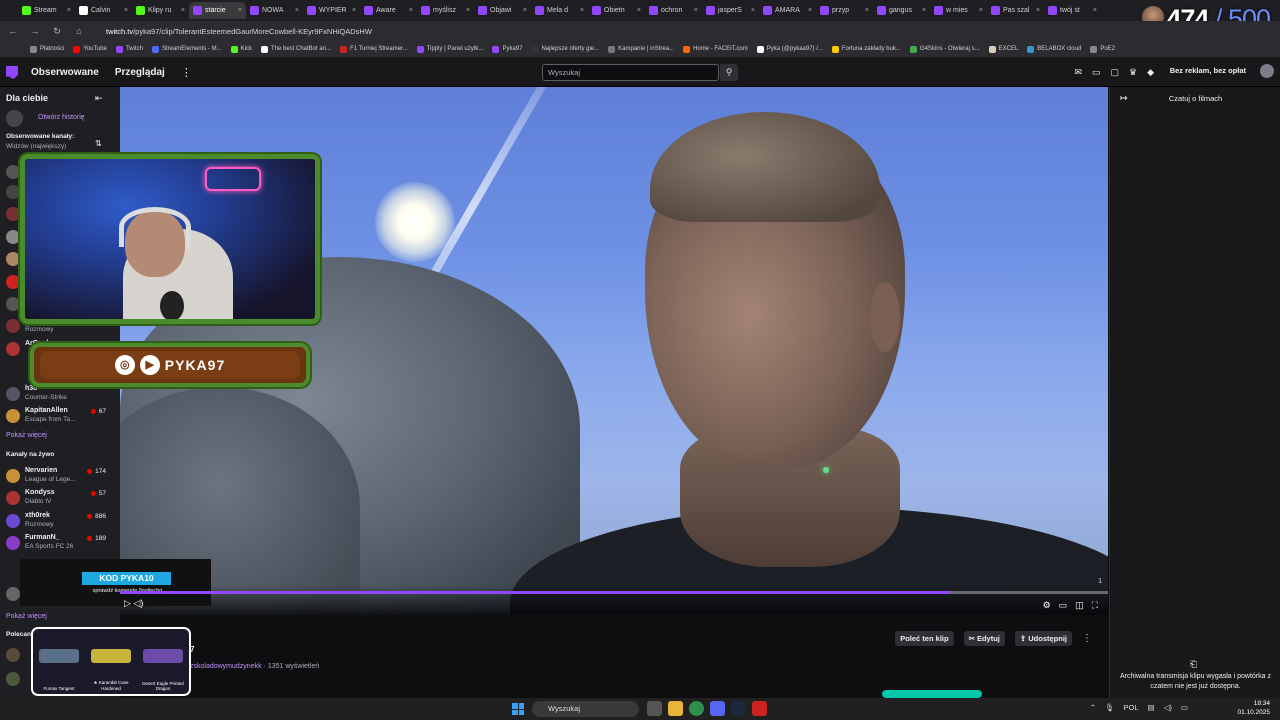 Image resolution: width=1280 pixels, height=720 pixels. Describe the element at coordinates (984, 638) in the screenshot. I see `edit-clip-button: ✂ Edytuj` at that location.